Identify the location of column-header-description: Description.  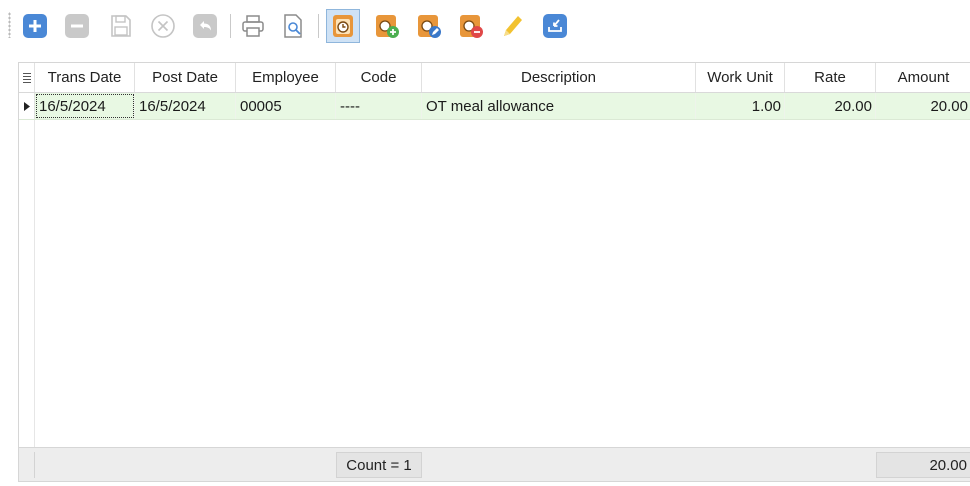
(559, 77).